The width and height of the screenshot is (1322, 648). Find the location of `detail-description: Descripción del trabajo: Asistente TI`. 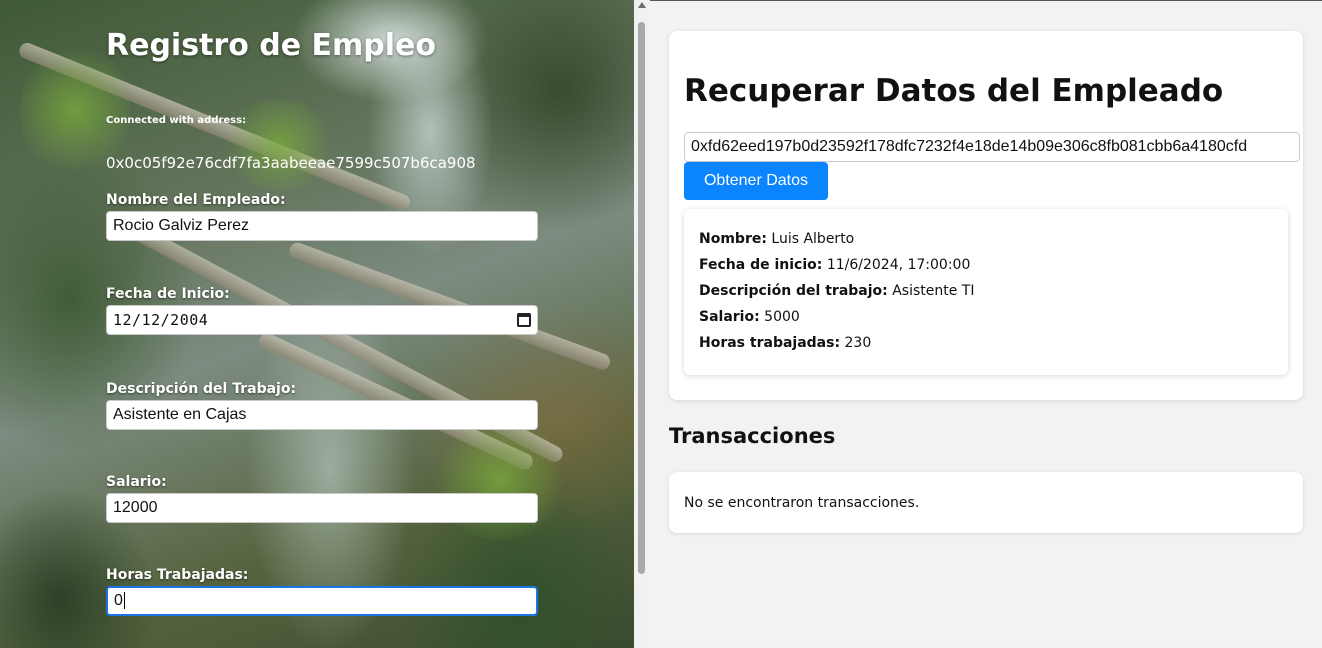

detail-description: Descripción del trabajo: Asistente TI is located at coordinates (836, 291).